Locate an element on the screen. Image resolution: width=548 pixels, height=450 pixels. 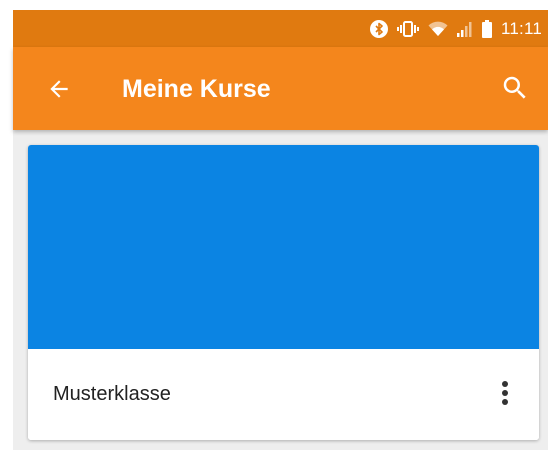
wifi-icon is located at coordinates (438, 29).